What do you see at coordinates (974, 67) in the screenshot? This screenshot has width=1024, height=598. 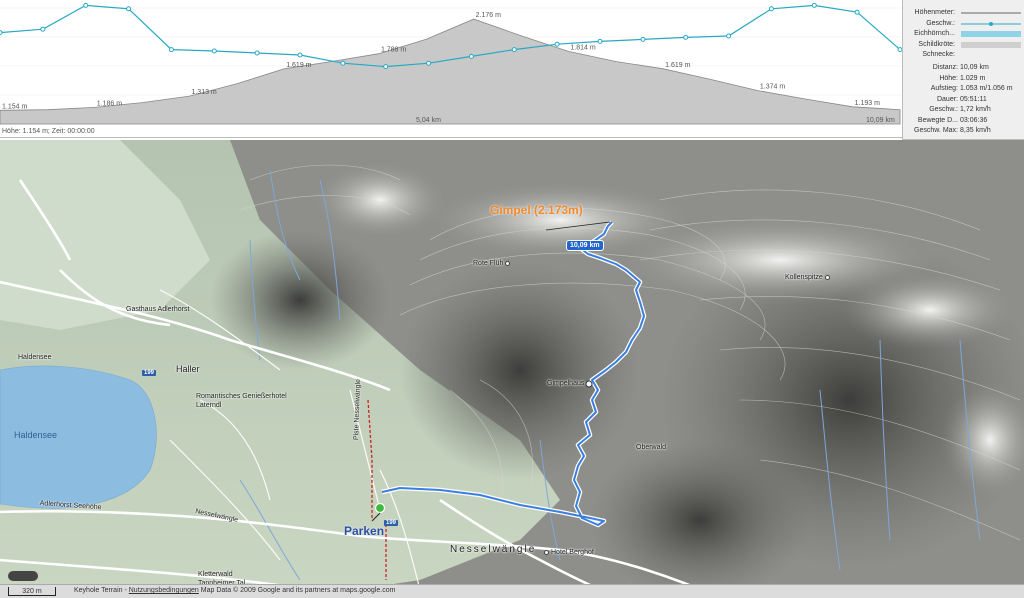 I see `stat-value: 10,09 km` at bounding box center [974, 67].